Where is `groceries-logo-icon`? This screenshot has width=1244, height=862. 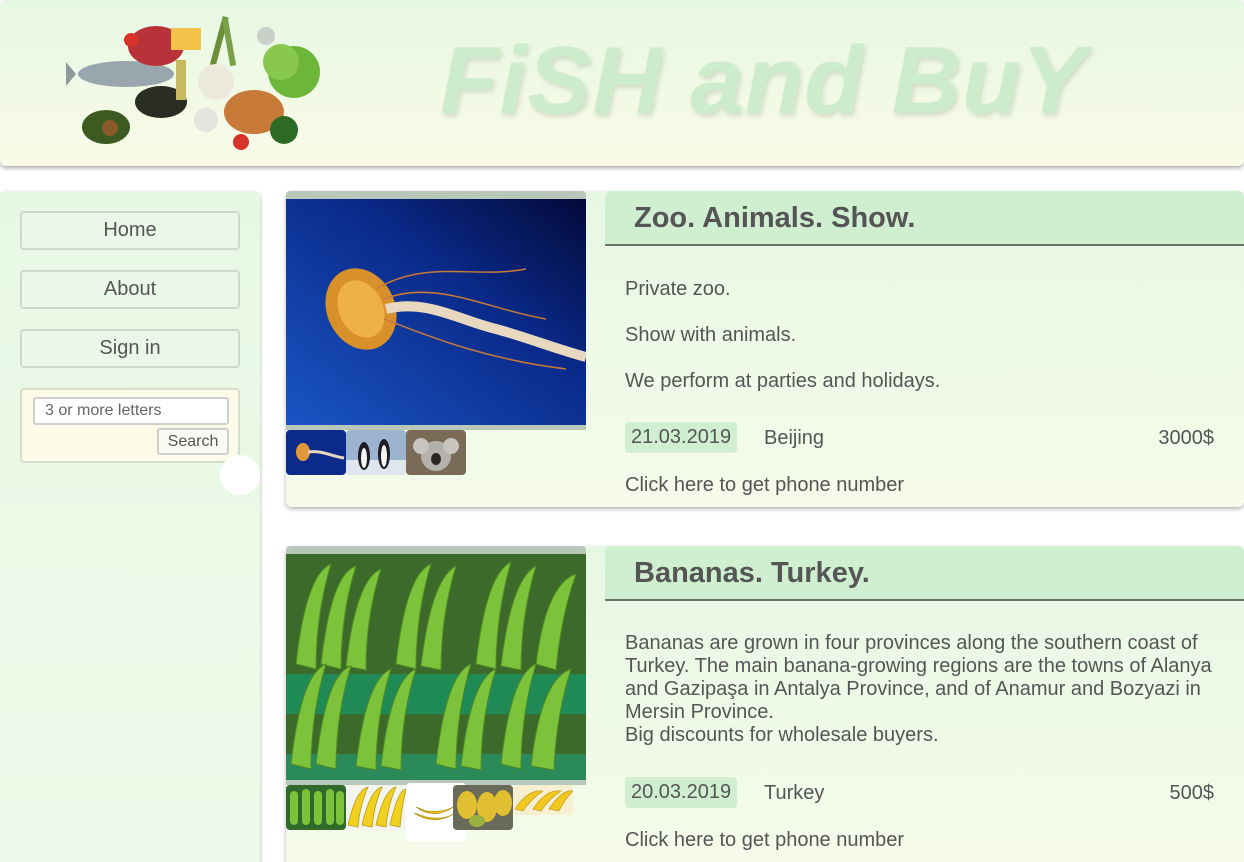 groceries-logo-icon is located at coordinates (201, 83).